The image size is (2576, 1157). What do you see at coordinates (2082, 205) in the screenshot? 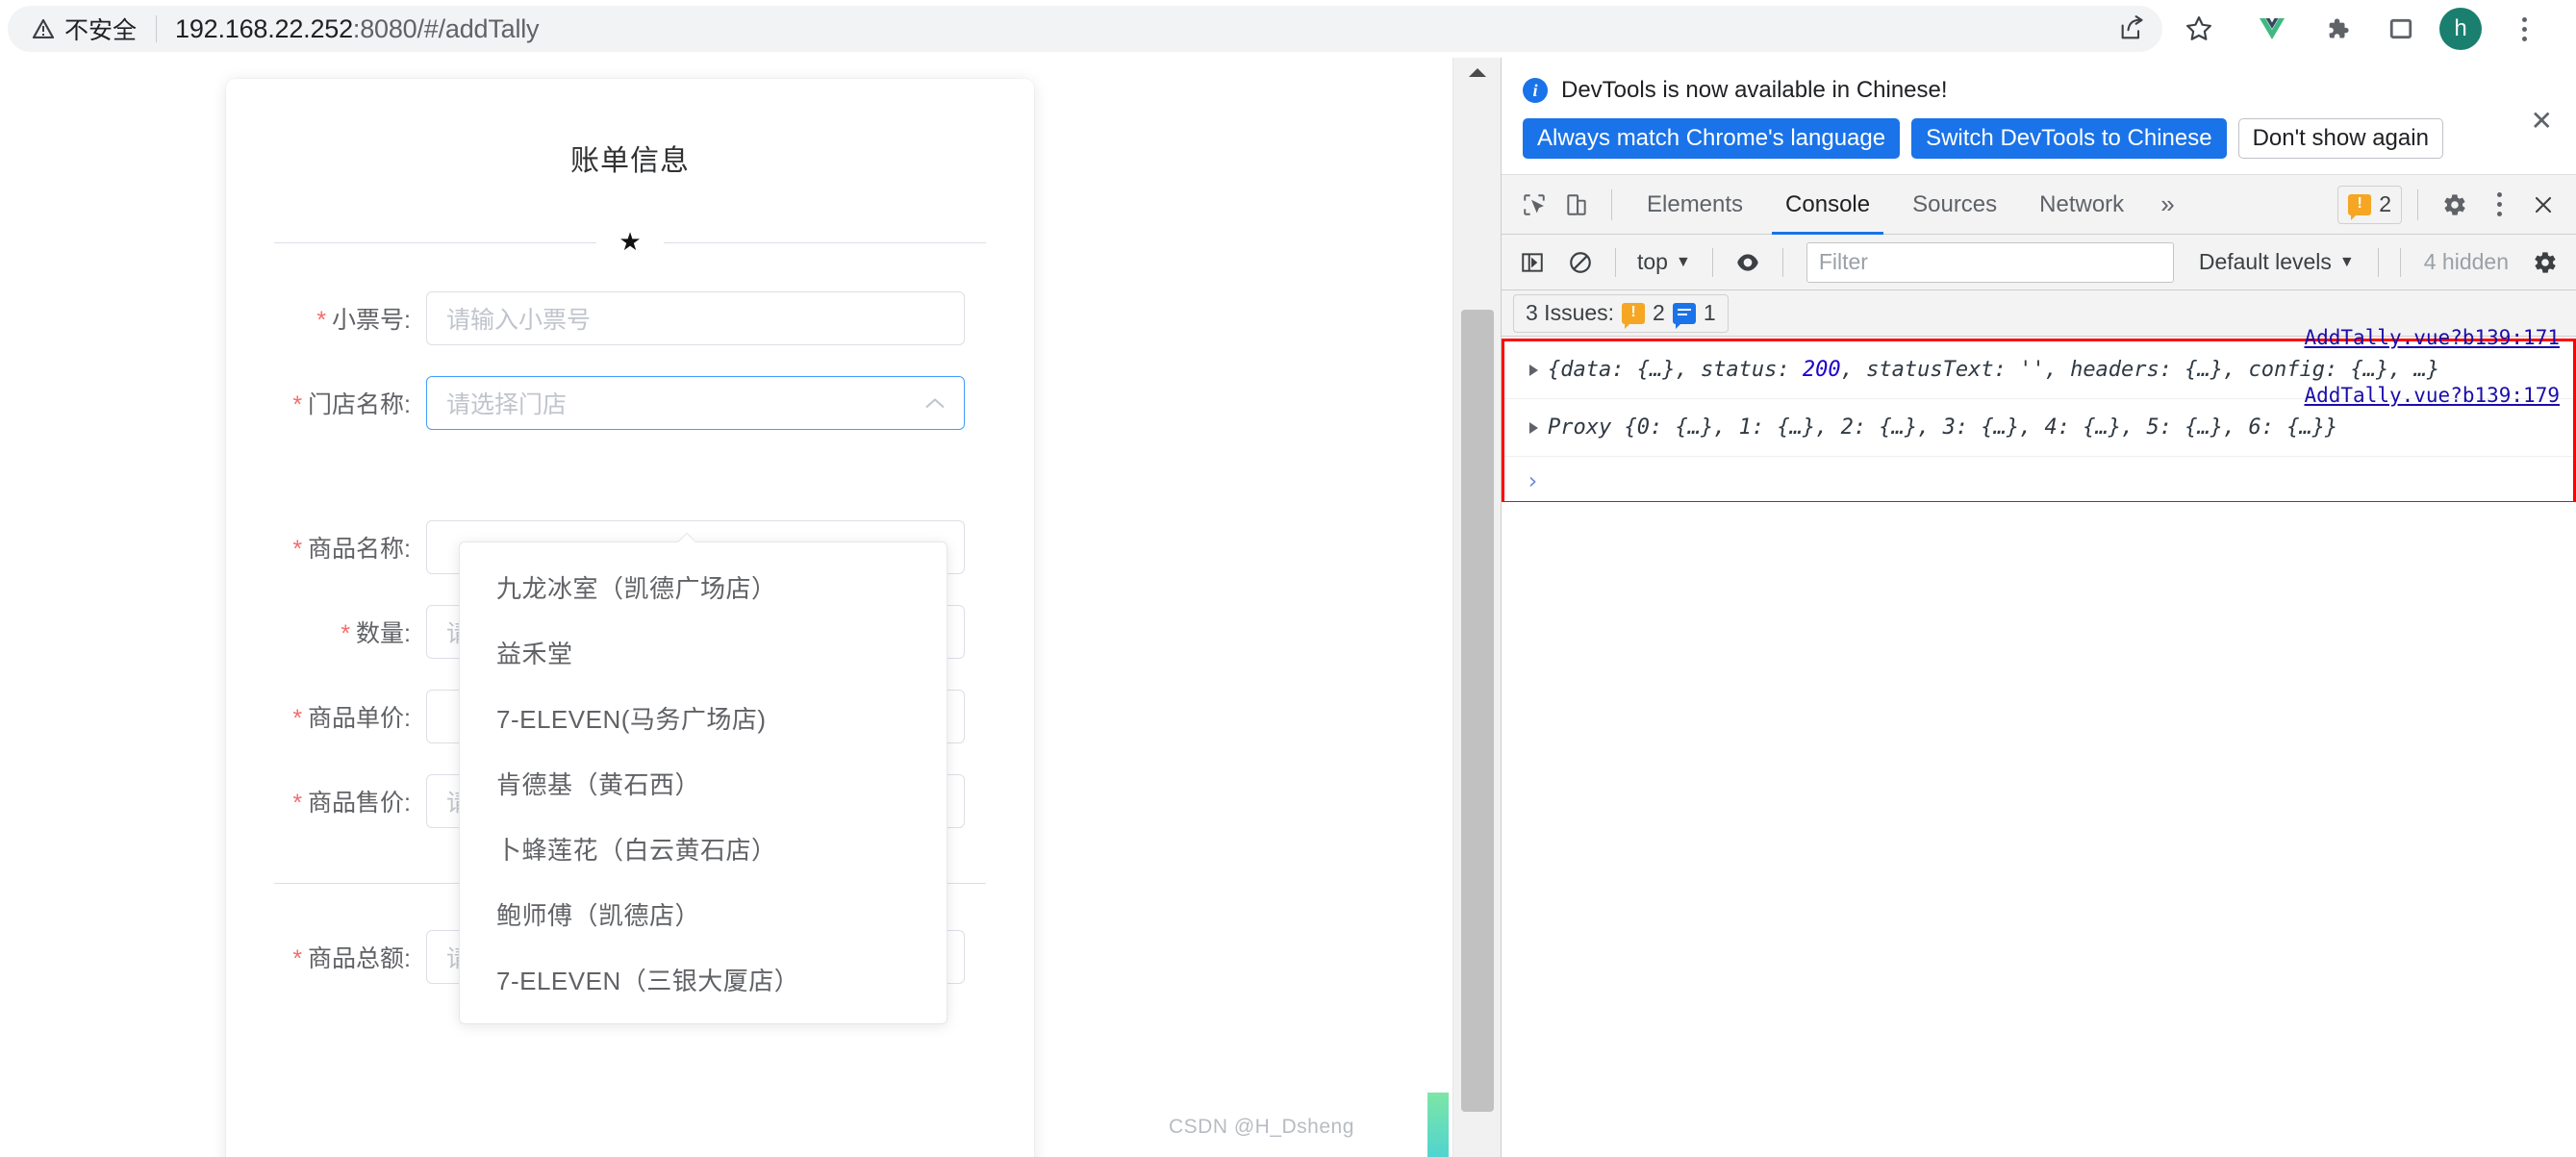
I see `tab-network: Network` at bounding box center [2082, 205].